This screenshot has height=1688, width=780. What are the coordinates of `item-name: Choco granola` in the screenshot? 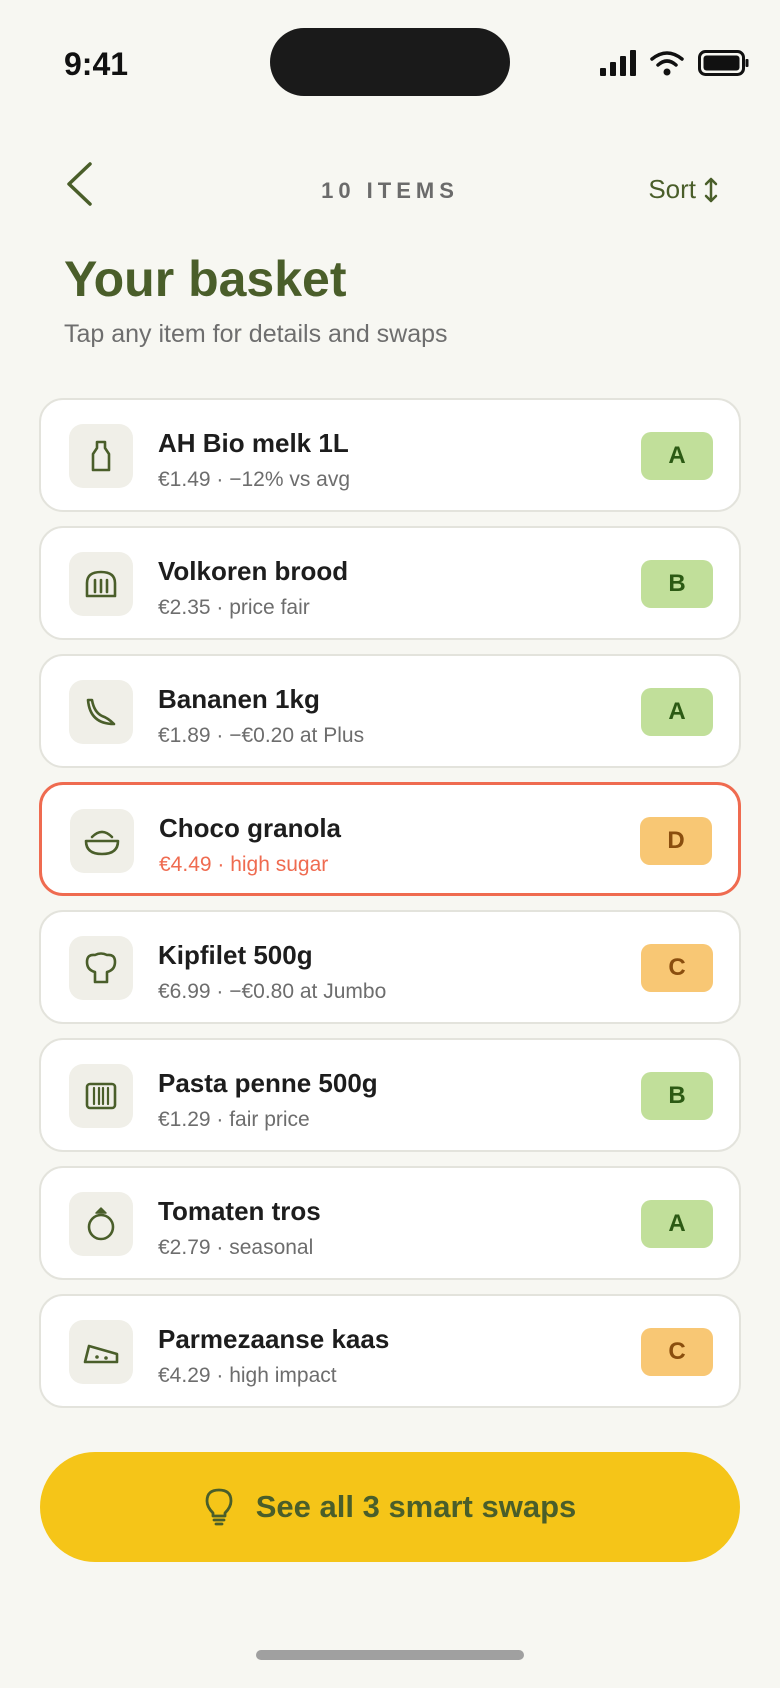 It's located at (250, 828).